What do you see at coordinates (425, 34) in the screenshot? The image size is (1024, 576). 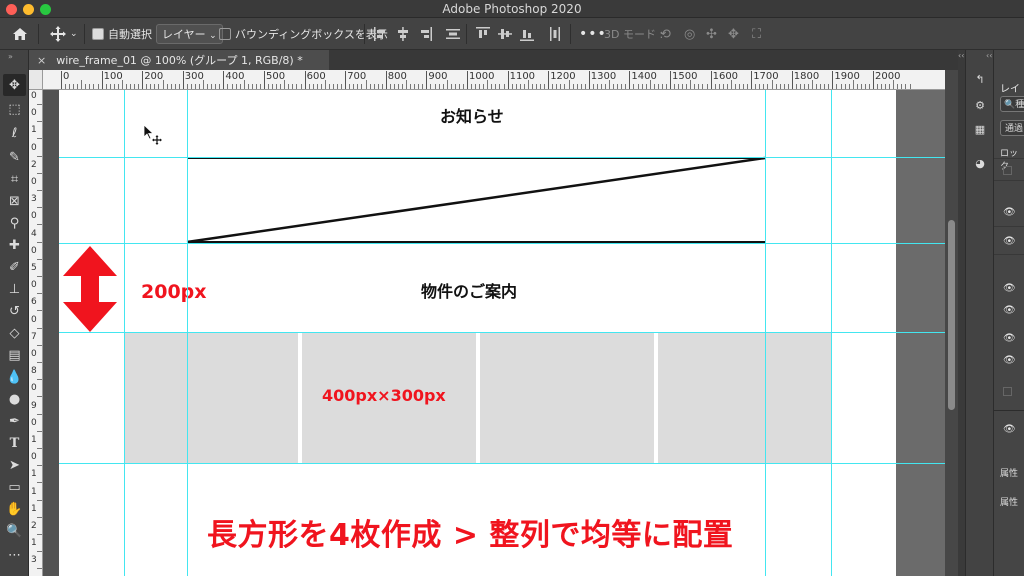 I see `align-right-edges-icon` at bounding box center [425, 34].